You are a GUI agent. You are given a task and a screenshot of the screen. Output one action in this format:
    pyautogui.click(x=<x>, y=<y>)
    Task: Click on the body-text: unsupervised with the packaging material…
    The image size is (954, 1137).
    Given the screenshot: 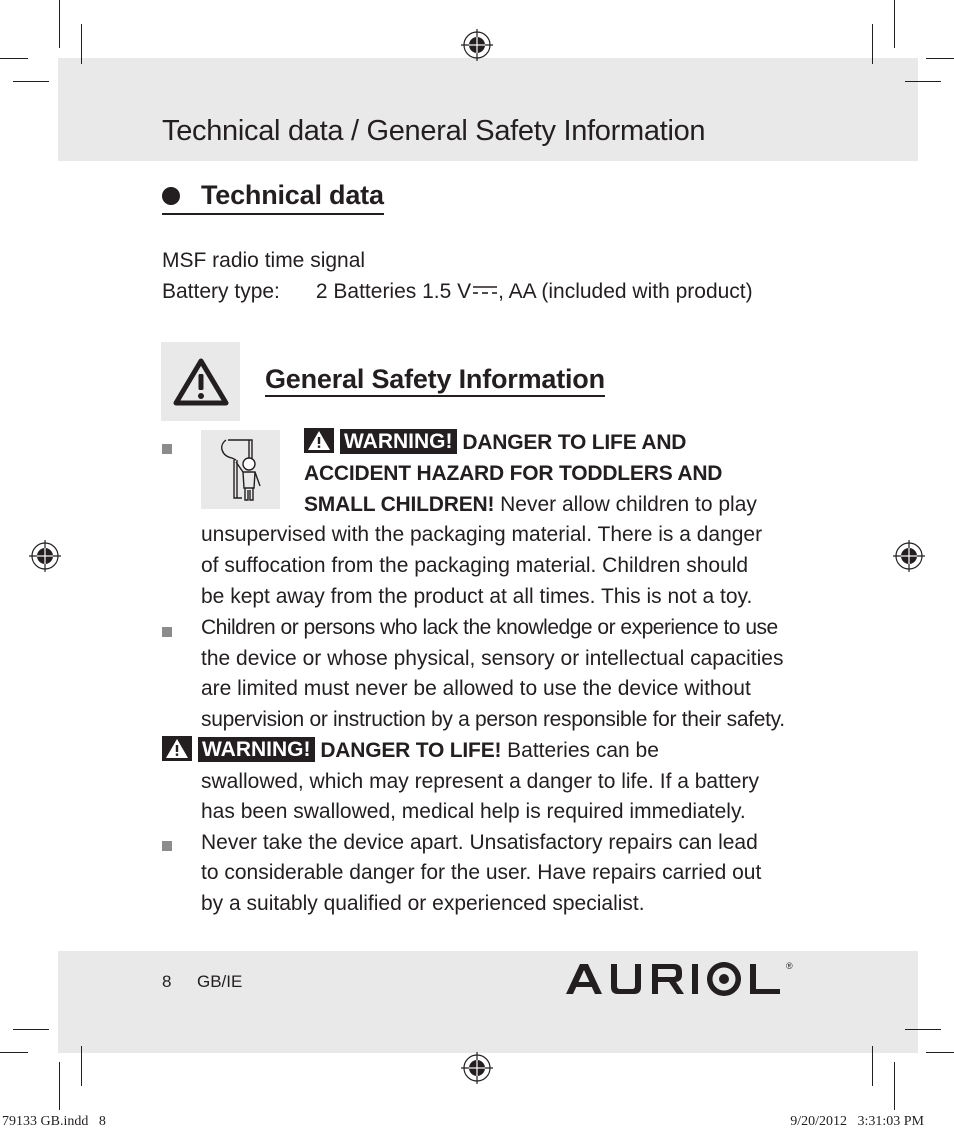 What is the action you would take?
    pyautogui.click(x=482, y=534)
    